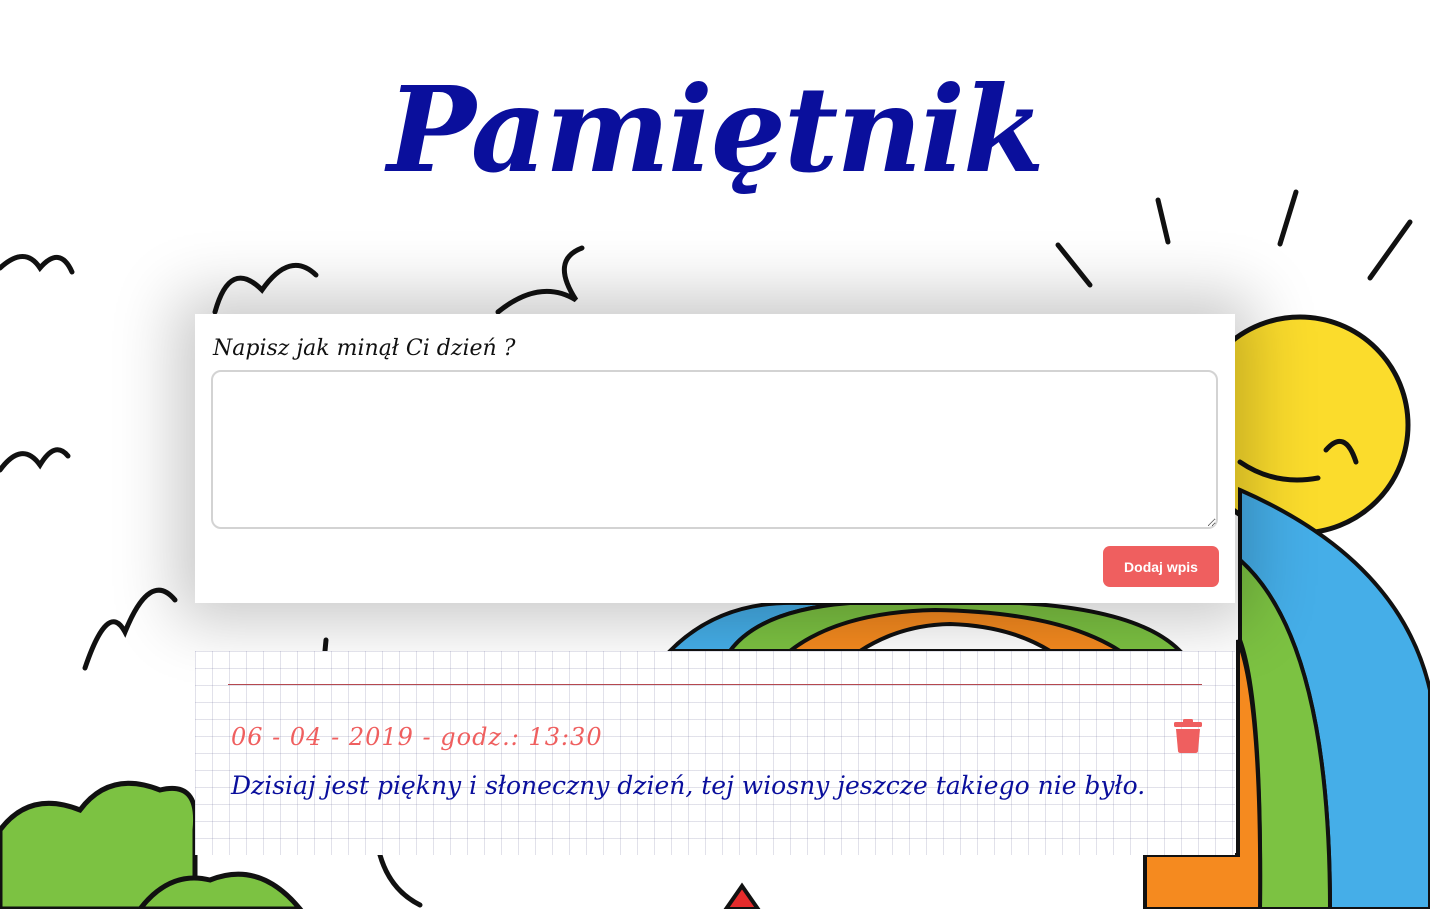 The image size is (1430, 909). What do you see at coordinates (716, 129) in the screenshot?
I see `page-title: Pamiętnik` at bounding box center [716, 129].